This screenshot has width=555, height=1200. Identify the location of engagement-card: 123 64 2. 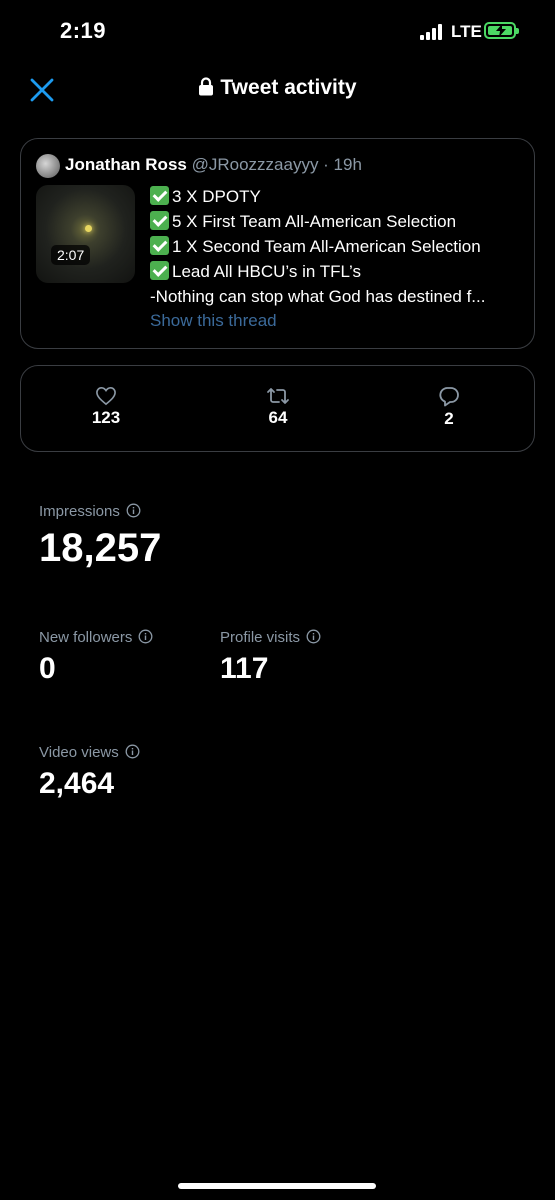
(277, 408).